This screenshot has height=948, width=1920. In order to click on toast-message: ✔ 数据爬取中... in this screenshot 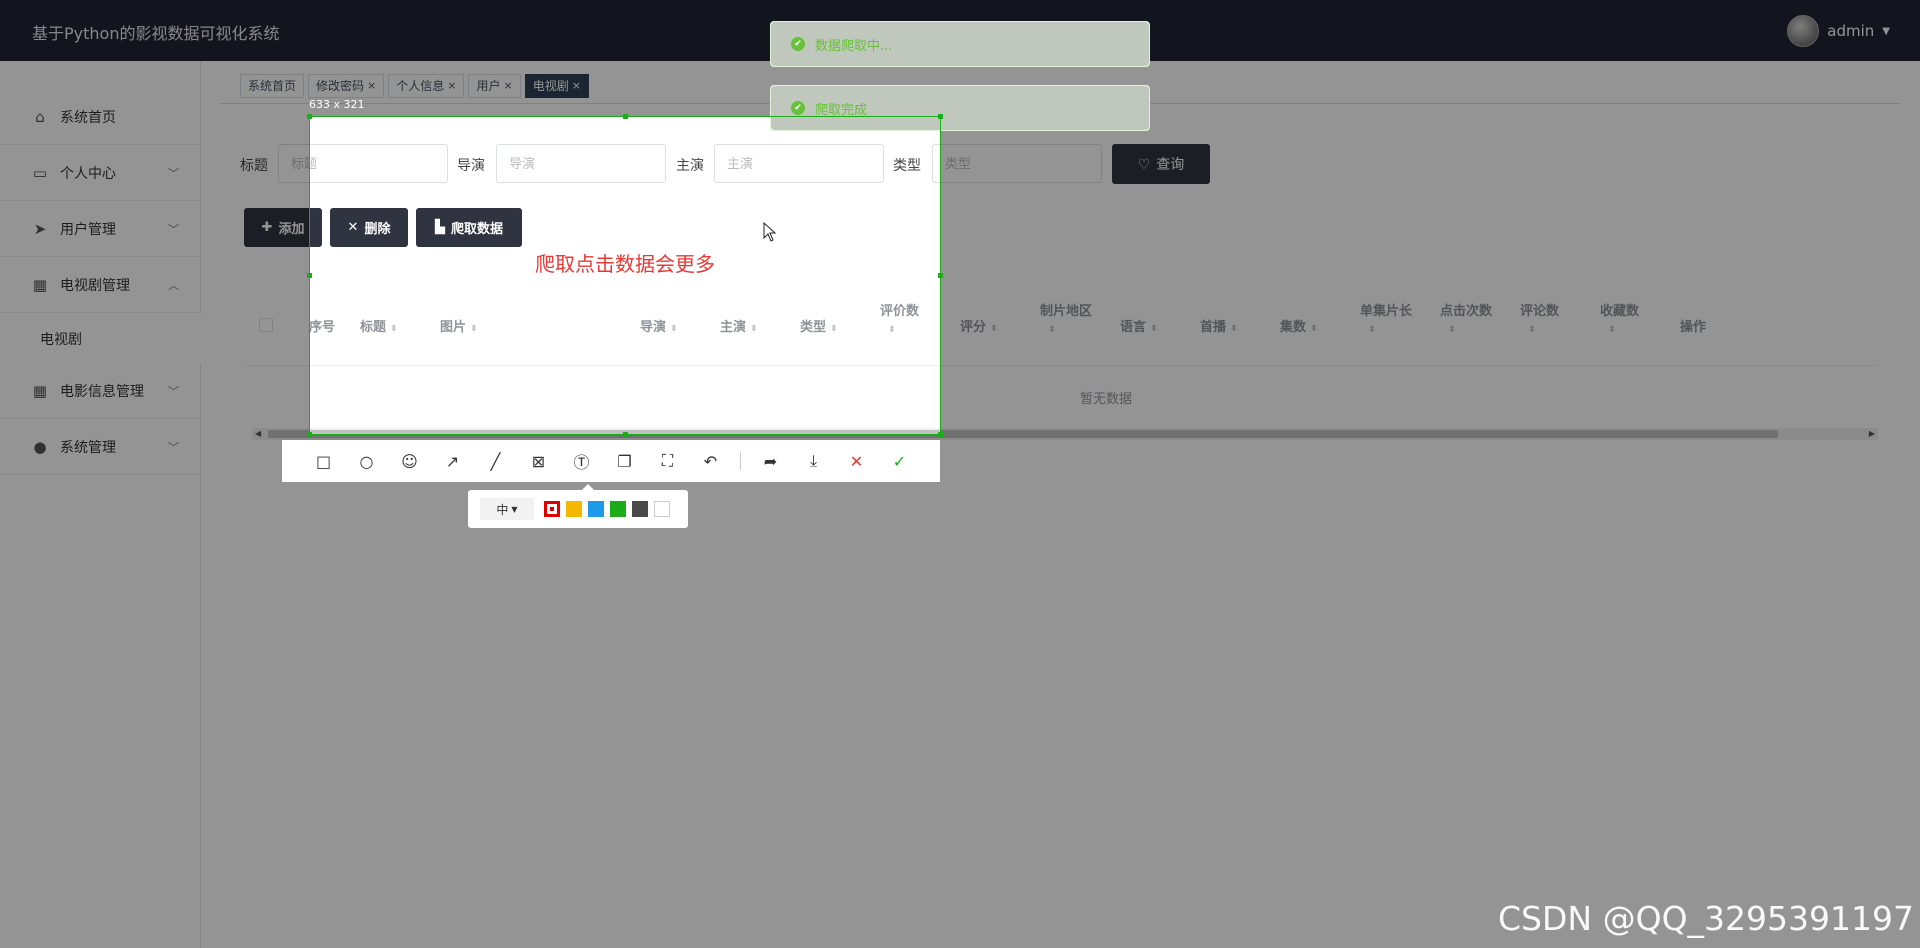, I will do `click(960, 44)`.